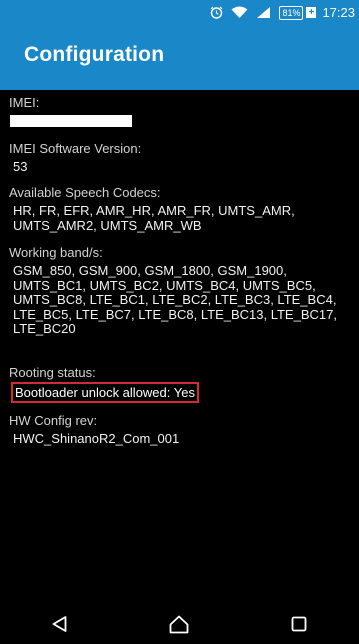  What do you see at coordinates (96, 438) in the screenshot?
I see `hw-config-value: HWC_ShinanoR2_Com_001` at bounding box center [96, 438].